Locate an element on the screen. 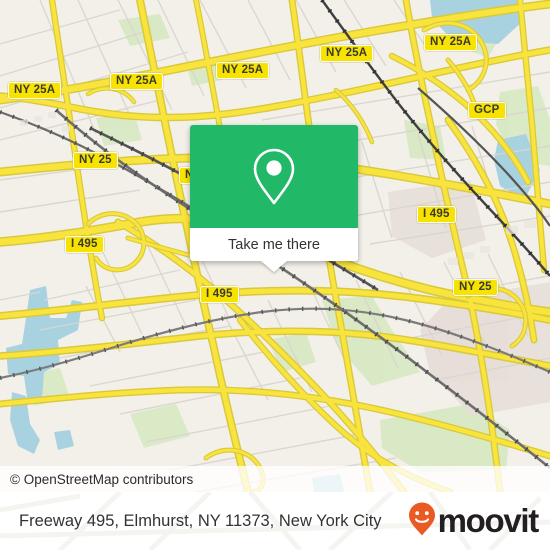 This screenshot has height=550, width=550. road-shield-ny25a-1: NY 25A is located at coordinates (35, 90).